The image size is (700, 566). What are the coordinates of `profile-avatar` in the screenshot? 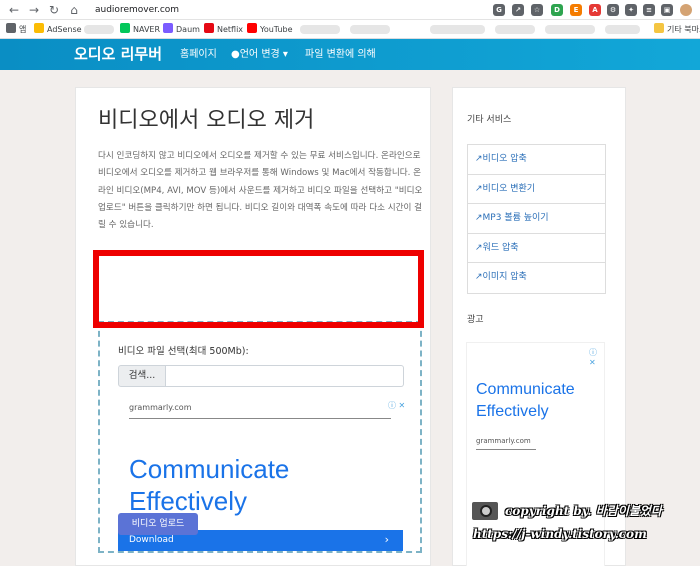 It's located at (686, 10).